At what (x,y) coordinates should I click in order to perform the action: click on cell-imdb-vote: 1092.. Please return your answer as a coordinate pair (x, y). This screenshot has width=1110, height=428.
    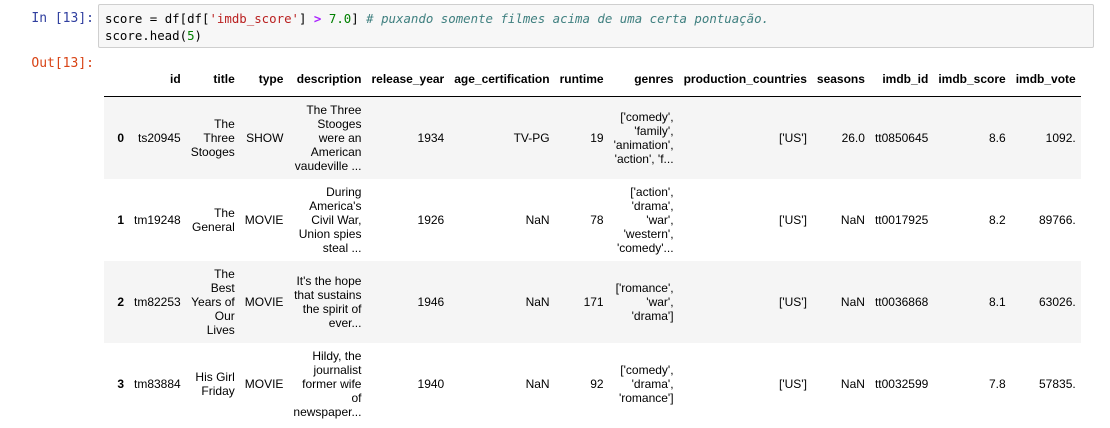
    Looking at the image, I should click on (1060, 137).